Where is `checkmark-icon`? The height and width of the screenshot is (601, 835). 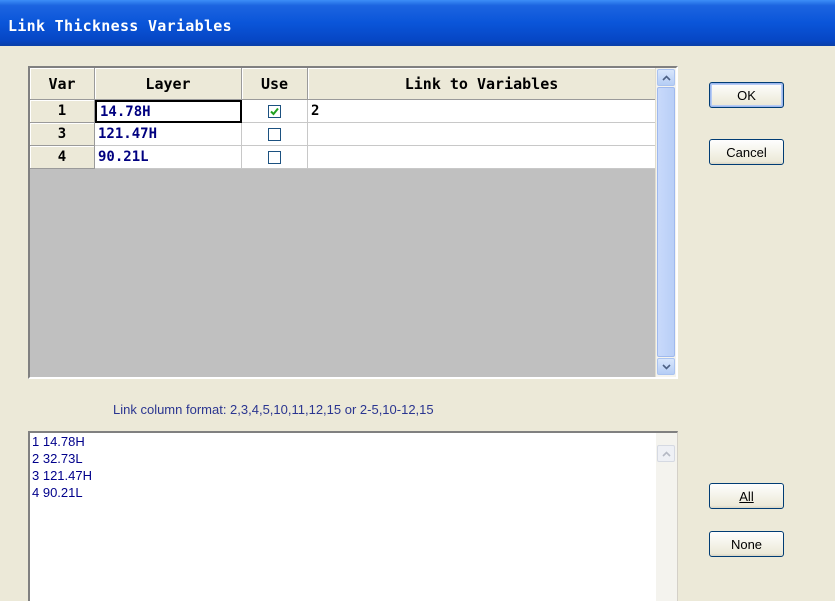 checkmark-icon is located at coordinates (274, 111).